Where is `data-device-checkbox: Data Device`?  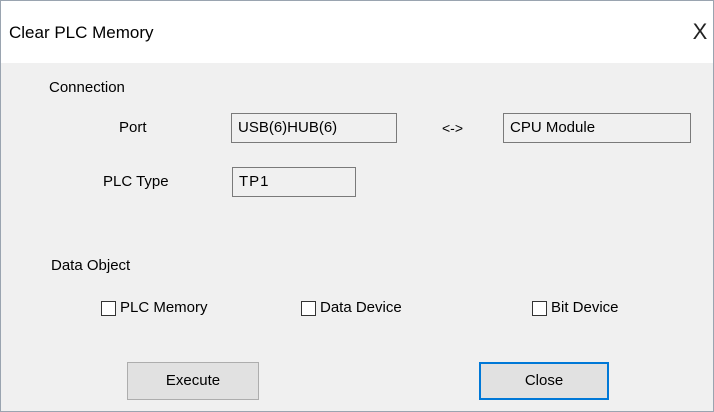 data-device-checkbox: Data Device is located at coordinates (351, 308).